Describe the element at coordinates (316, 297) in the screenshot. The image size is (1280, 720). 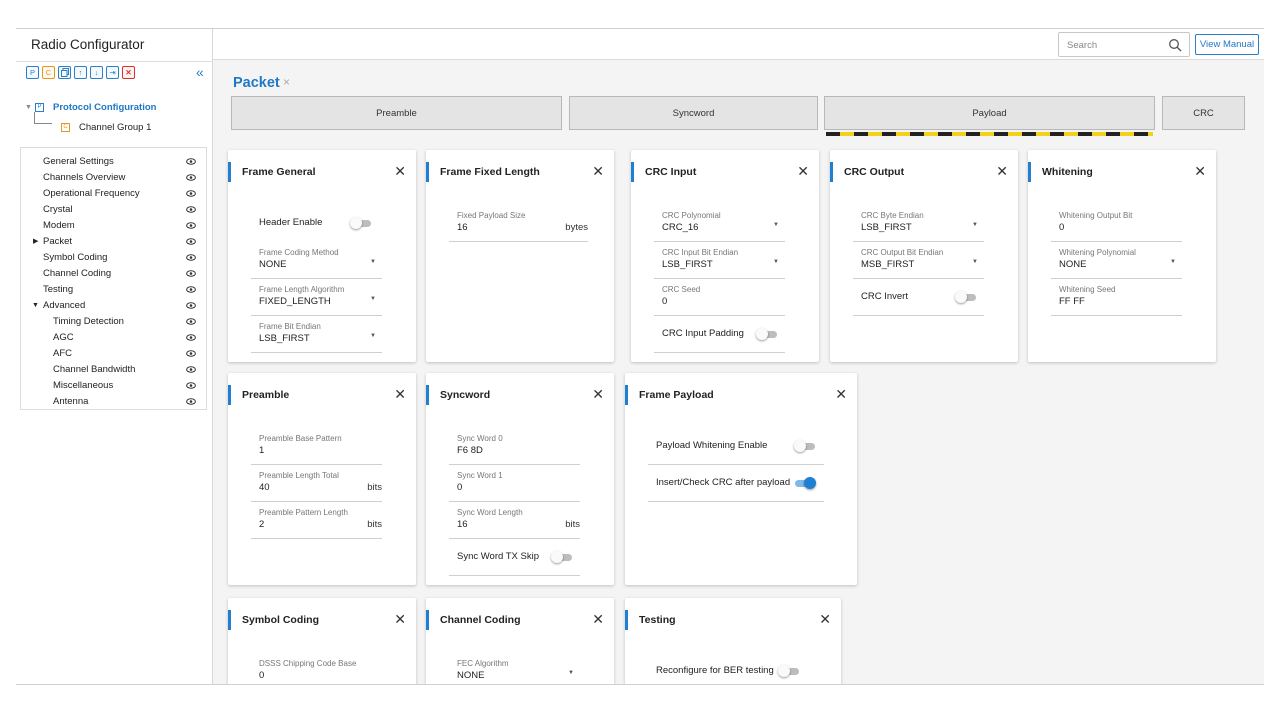
I see `frame-length-algorithm-select: Frame Length Algorithm FIXED_LENGTH ▼` at that location.